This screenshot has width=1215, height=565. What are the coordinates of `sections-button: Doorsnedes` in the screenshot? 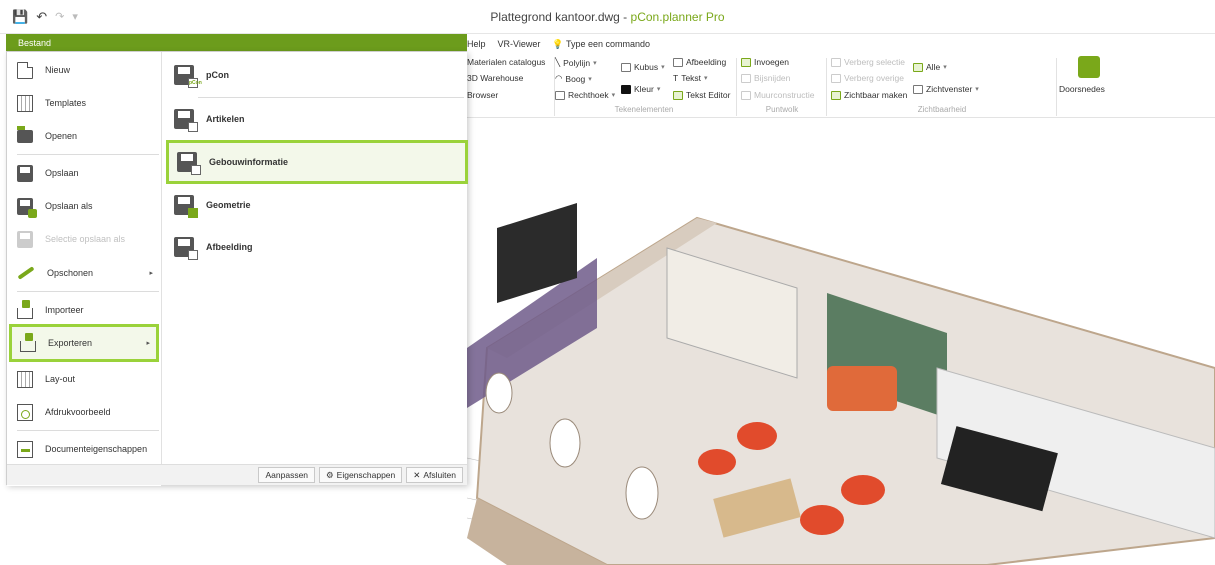 It's located at (1082, 89).